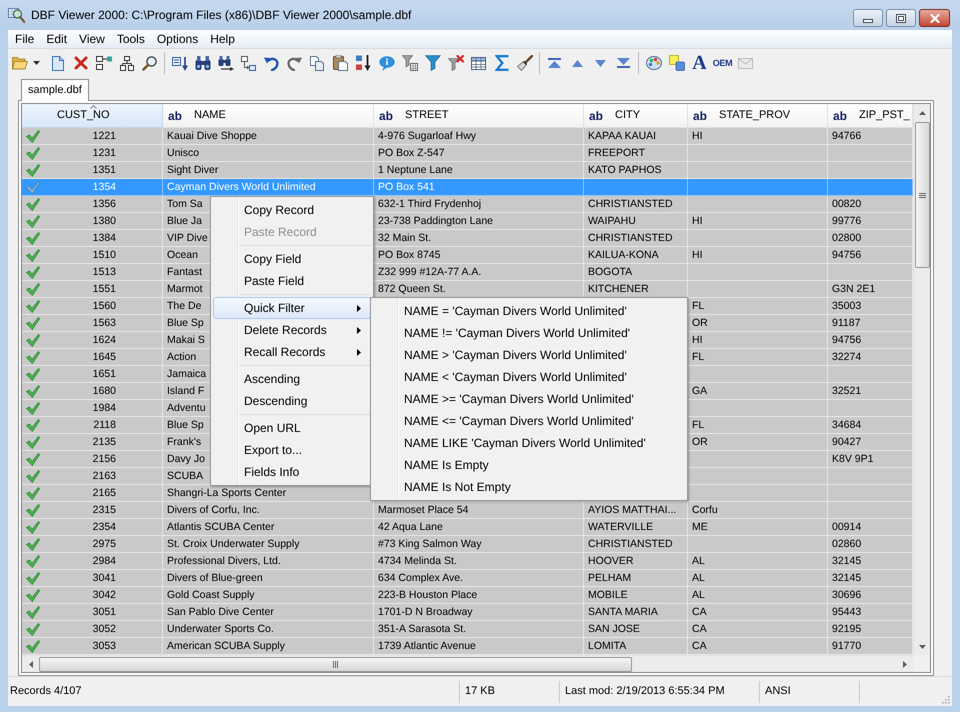 Image resolution: width=960 pixels, height=712 pixels. I want to click on column-label: STREET, so click(426, 115).